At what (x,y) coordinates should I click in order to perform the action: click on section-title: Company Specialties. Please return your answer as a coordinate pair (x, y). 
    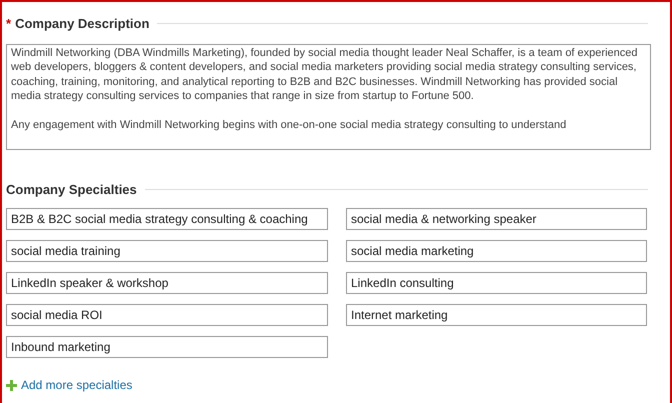
    Looking at the image, I should click on (71, 189).